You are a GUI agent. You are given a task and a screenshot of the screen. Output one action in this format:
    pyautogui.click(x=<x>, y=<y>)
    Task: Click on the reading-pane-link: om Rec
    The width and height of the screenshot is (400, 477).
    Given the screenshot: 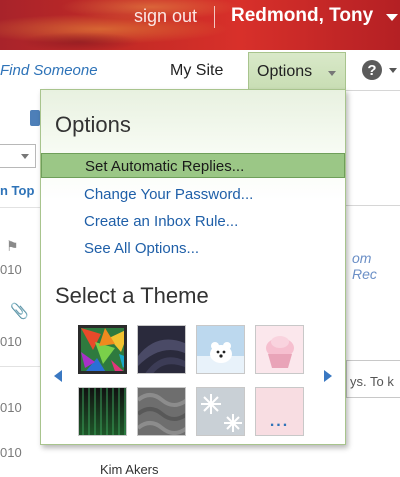 What is the action you would take?
    pyautogui.click(x=376, y=266)
    